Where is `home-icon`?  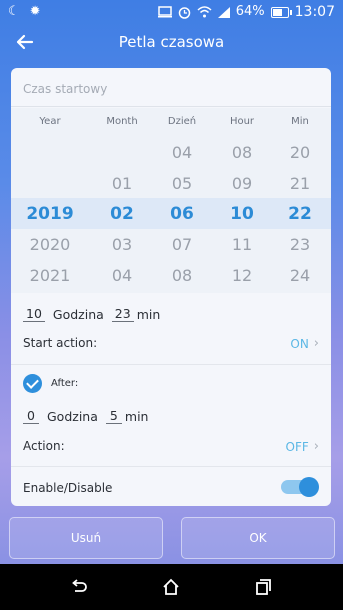 home-icon is located at coordinates (171, 587).